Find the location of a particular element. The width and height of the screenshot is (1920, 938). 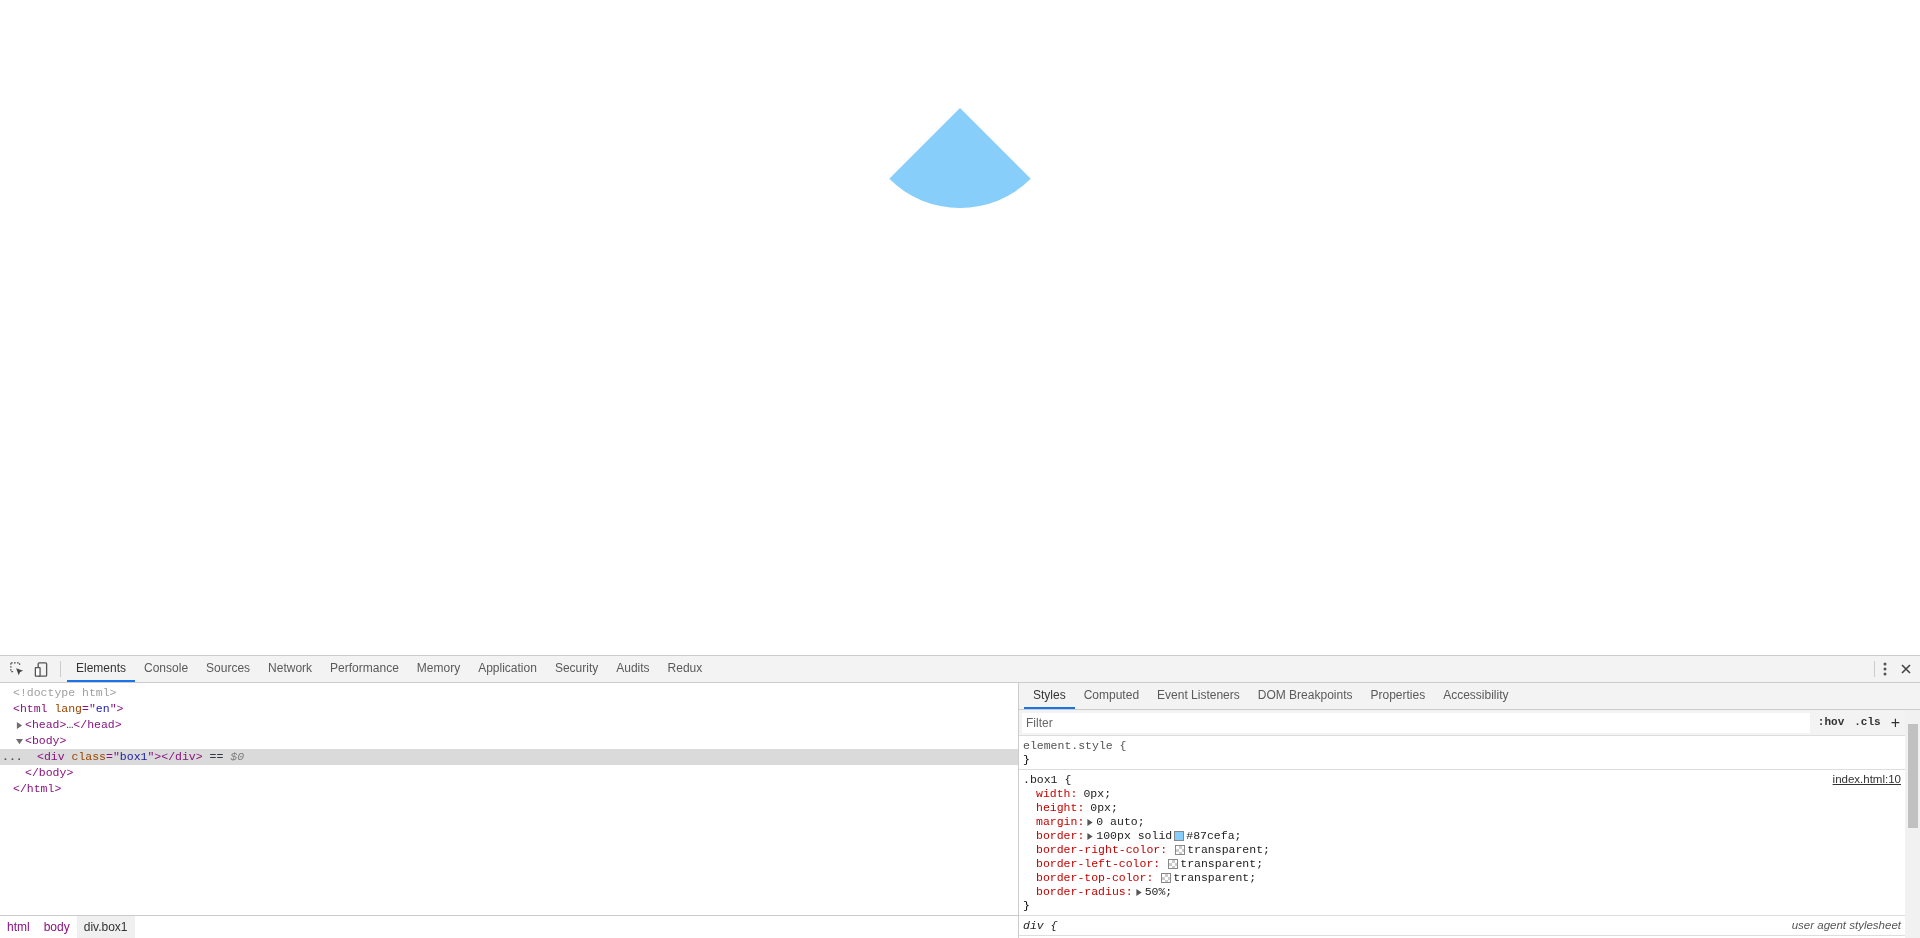

css-declaration: width: 0px; is located at coordinates (1462, 794).